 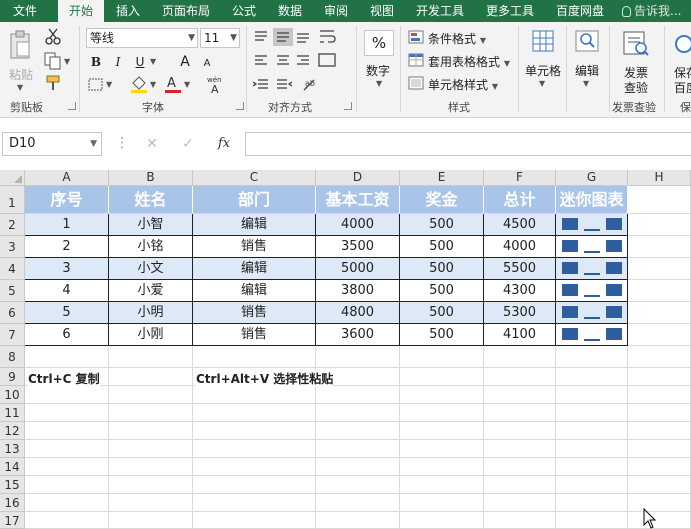 I want to click on cell-b17, so click(x=151, y=520).